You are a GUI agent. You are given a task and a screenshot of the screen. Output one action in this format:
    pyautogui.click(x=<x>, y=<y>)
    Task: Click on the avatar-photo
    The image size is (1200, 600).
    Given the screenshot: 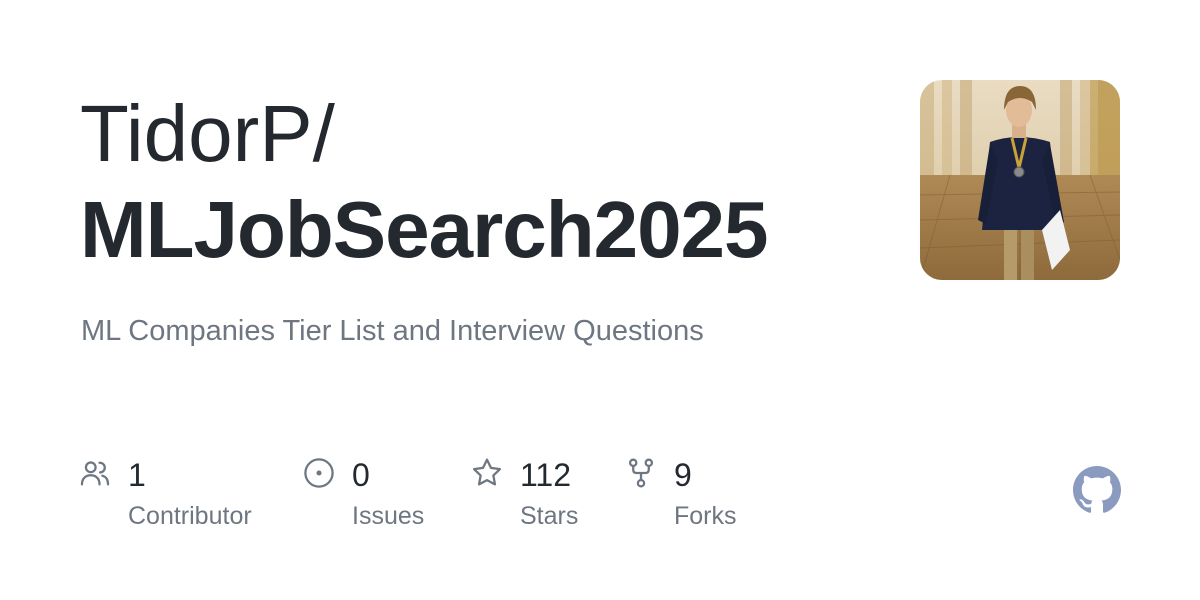 What is the action you would take?
    pyautogui.click(x=1020, y=180)
    